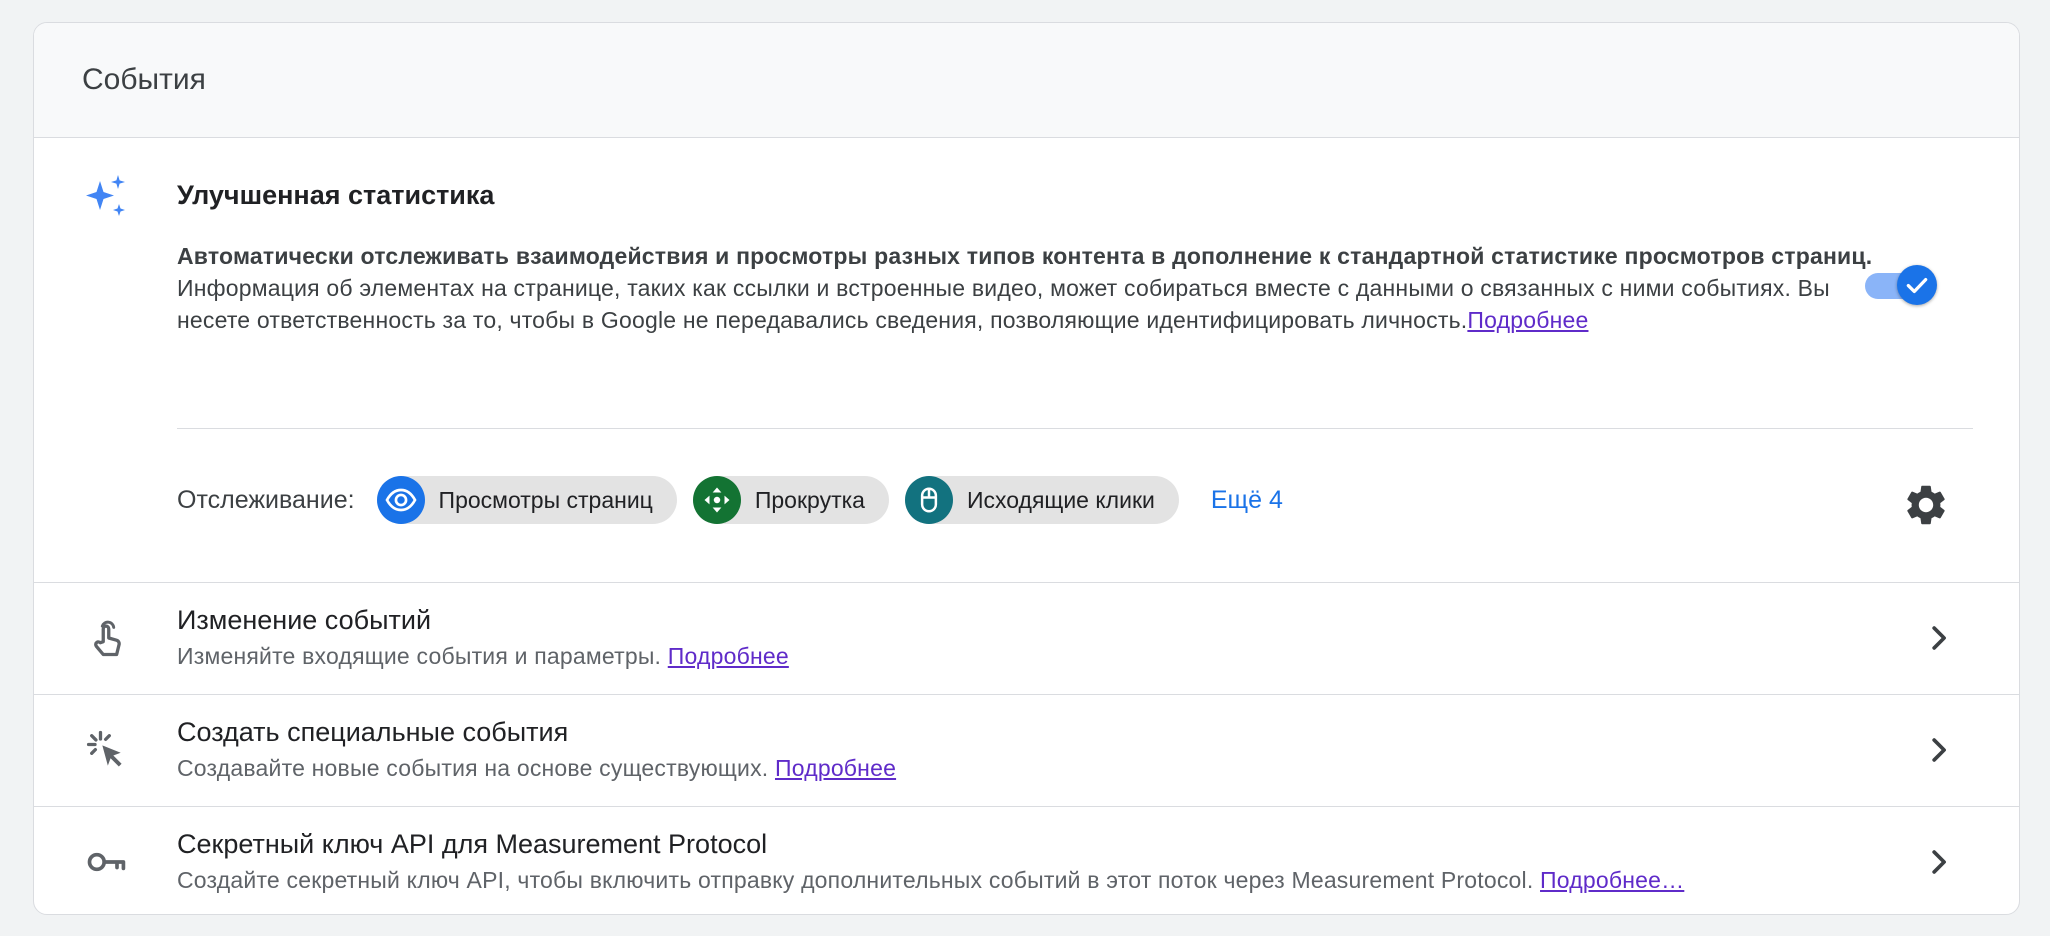 This screenshot has width=2050, height=936. Describe the element at coordinates (1926, 505) in the screenshot. I see `gear-icon` at that location.